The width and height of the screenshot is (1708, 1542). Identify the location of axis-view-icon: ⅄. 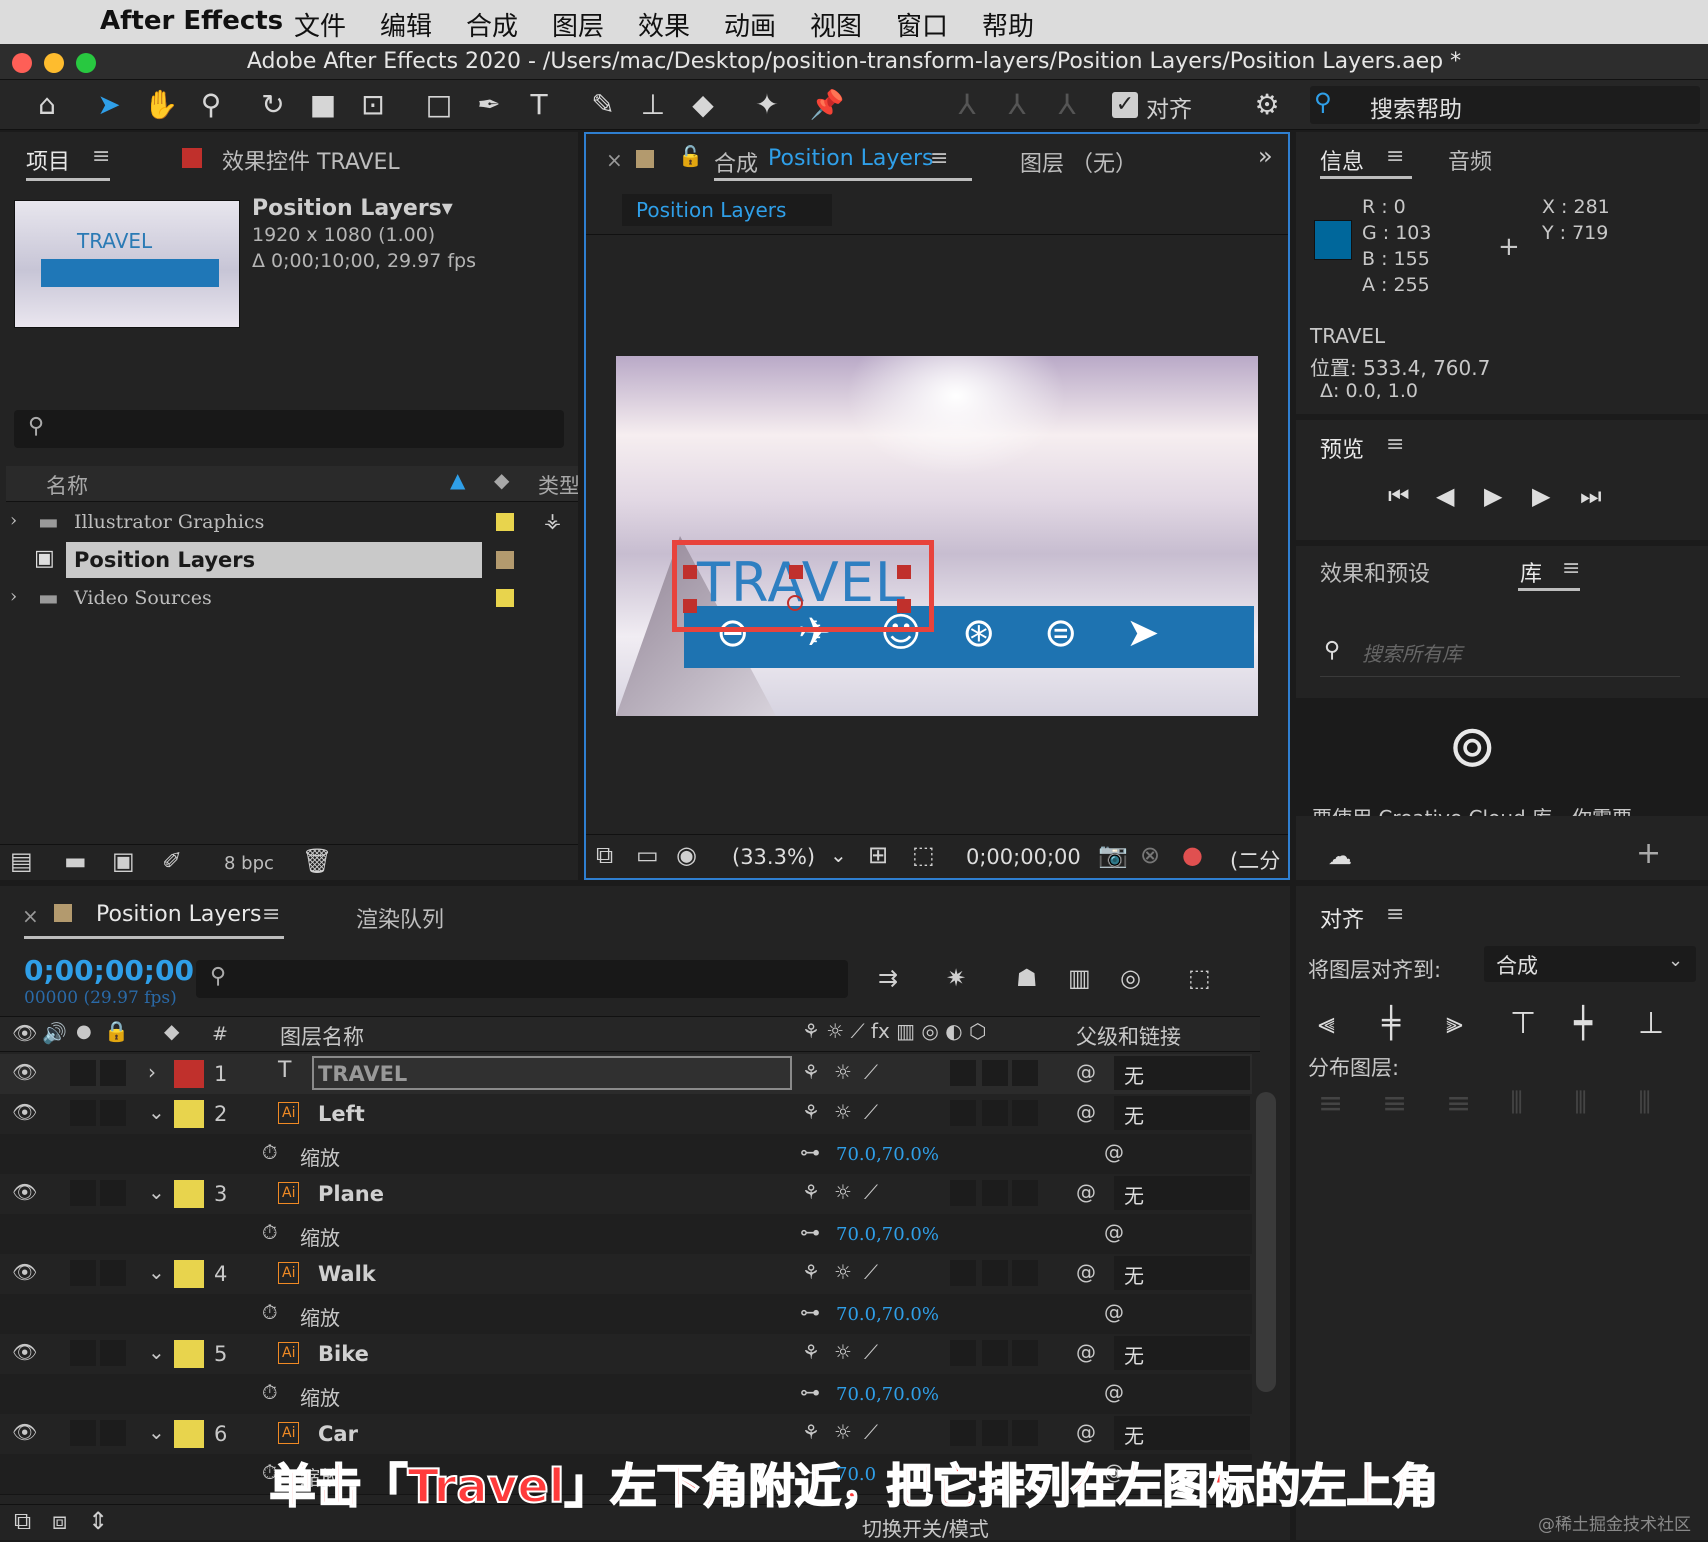
(1067, 105).